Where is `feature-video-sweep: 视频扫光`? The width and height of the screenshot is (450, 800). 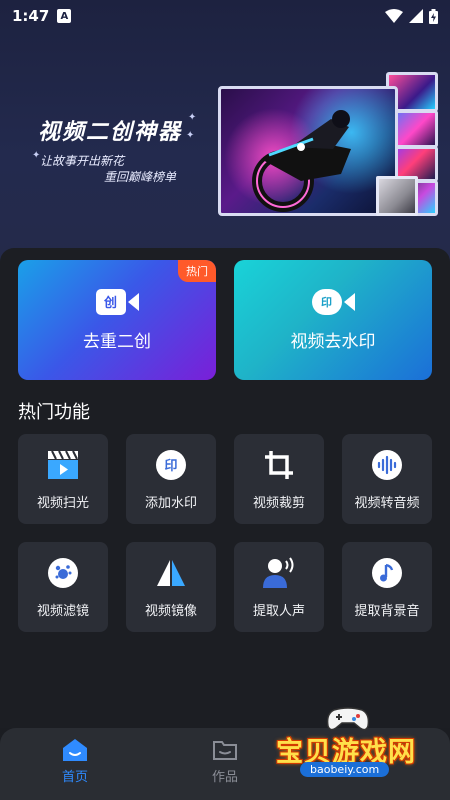 feature-video-sweep: 视频扫光 is located at coordinates (63, 479).